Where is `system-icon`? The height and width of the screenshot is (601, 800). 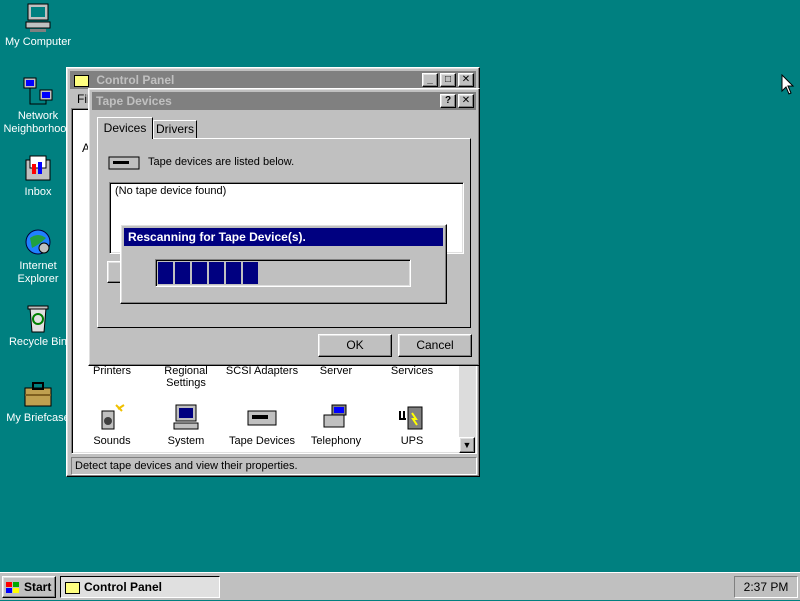 system-icon is located at coordinates (186, 417).